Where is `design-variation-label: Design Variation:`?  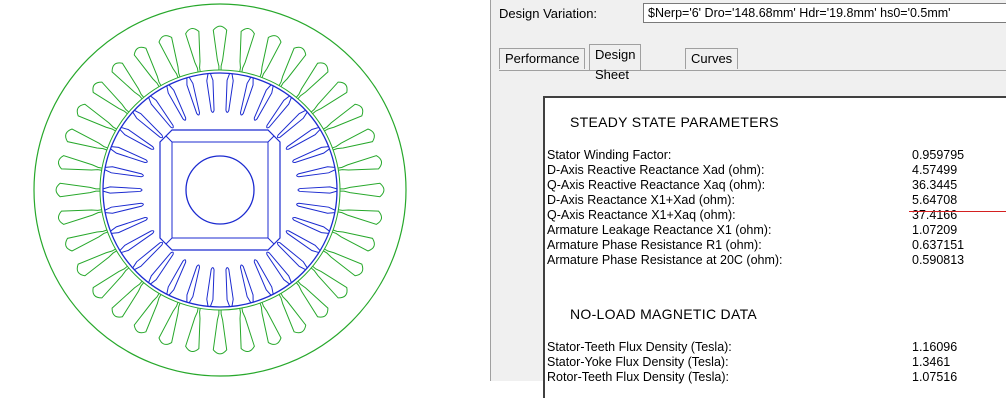
design-variation-label: Design Variation: is located at coordinates (548, 13).